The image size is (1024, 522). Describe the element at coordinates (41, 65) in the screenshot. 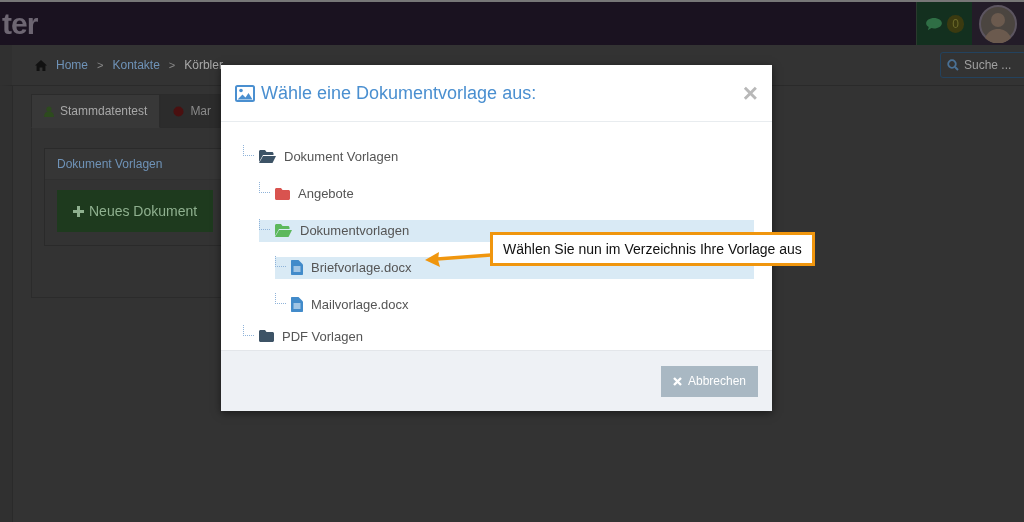

I see `home-icon` at that location.